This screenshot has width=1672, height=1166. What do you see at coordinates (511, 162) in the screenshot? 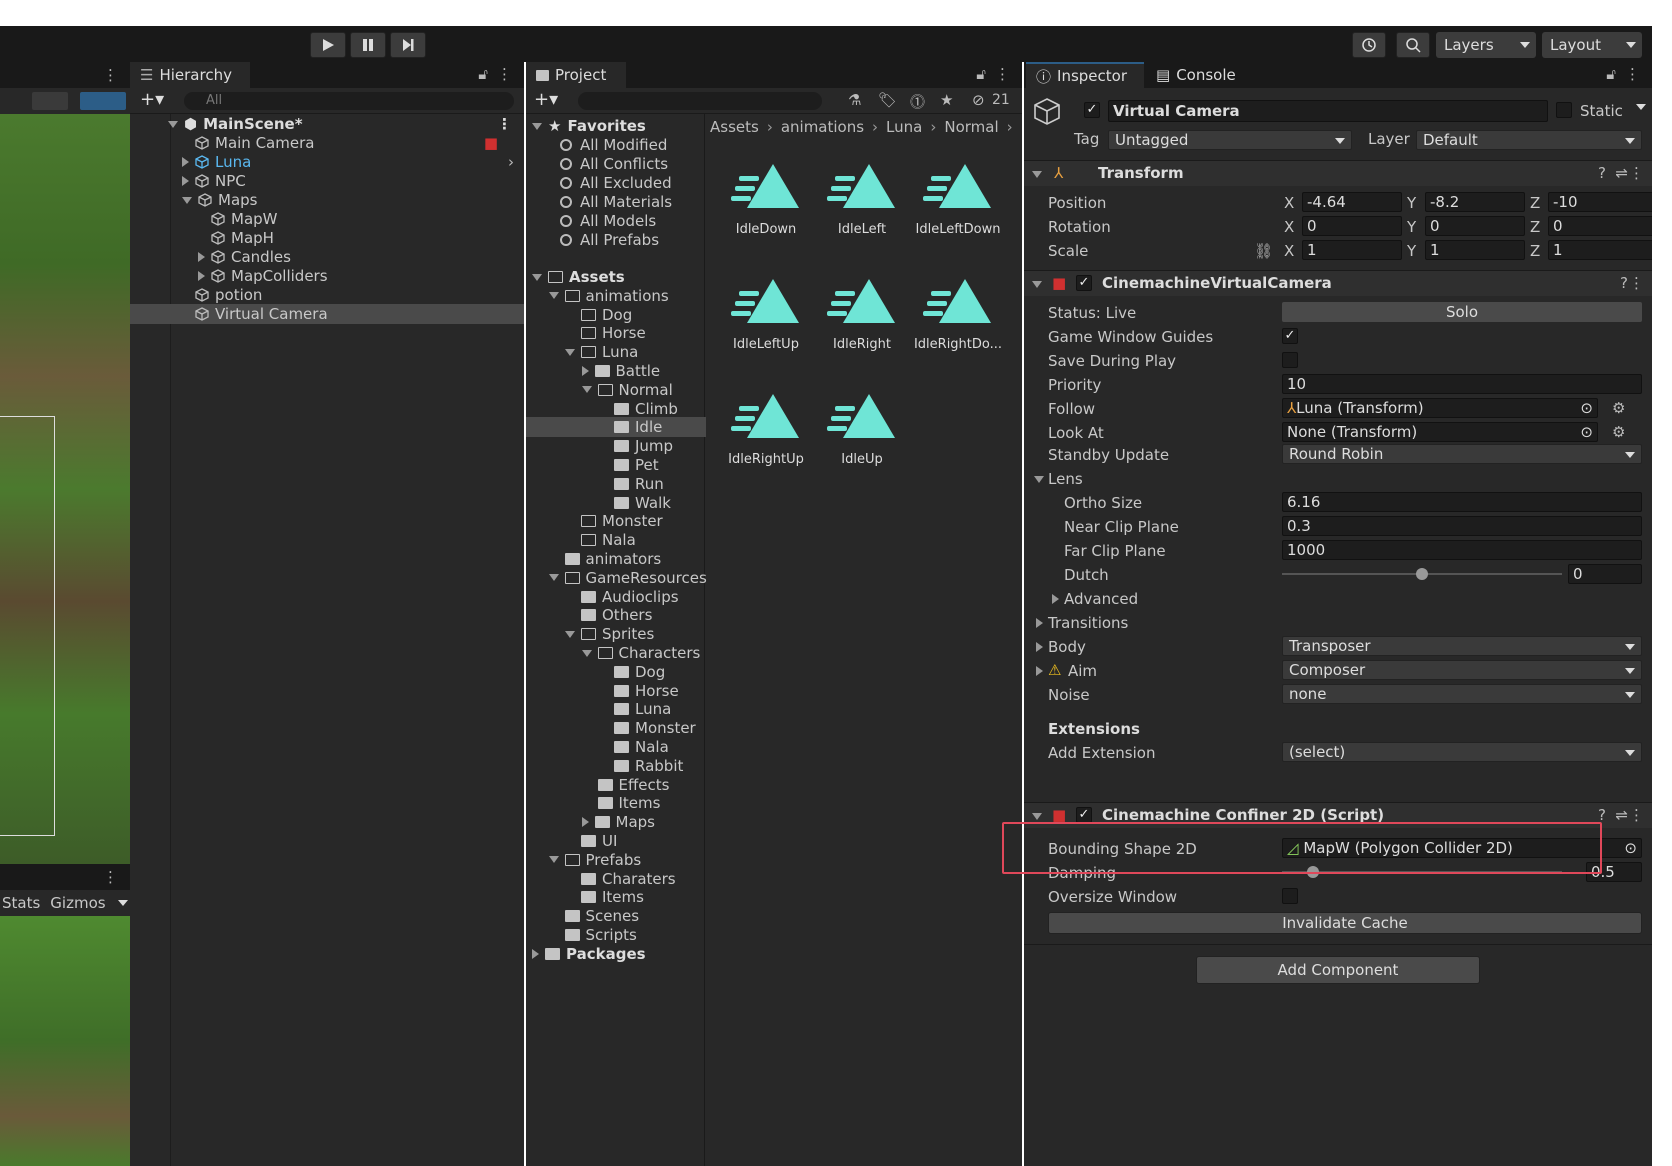
I see `chevron-right-icon: ›` at bounding box center [511, 162].